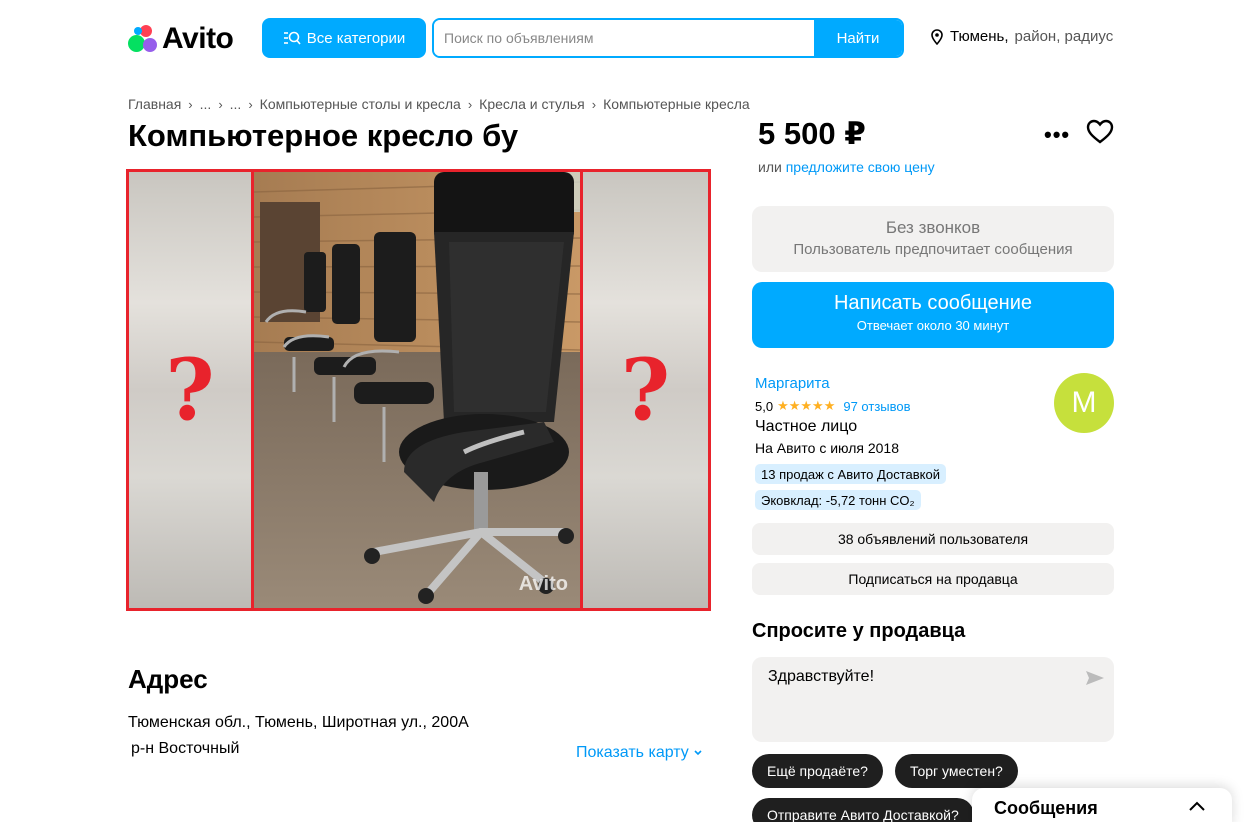  I want to click on chair-photo, so click(417, 390).